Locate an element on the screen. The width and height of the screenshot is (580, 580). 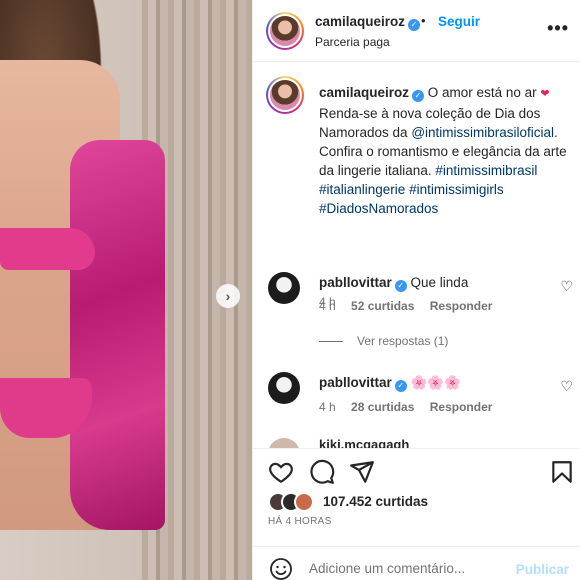
likes-count: 107.452 curtidas is located at coordinates (375, 501).